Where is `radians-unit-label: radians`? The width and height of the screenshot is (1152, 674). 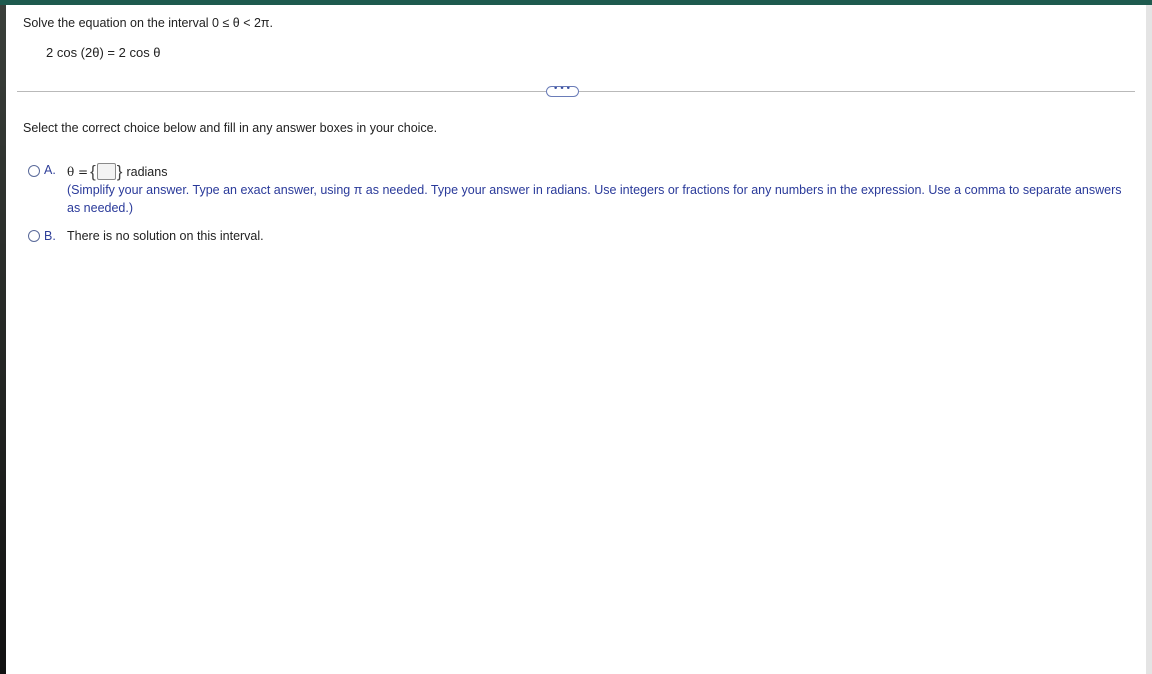 radians-unit-label: radians is located at coordinates (147, 171).